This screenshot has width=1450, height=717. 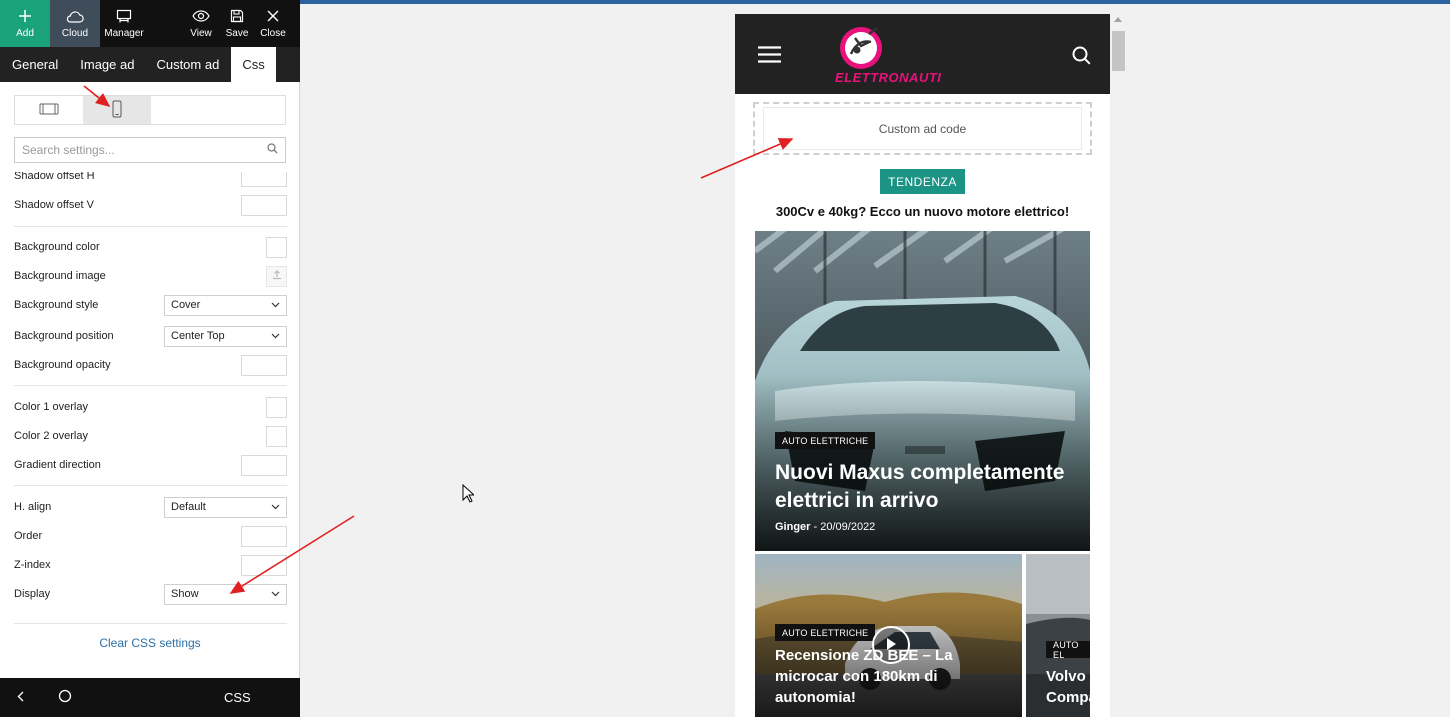 What do you see at coordinates (150, 565) in the screenshot?
I see `z-index-row: Z-index` at bounding box center [150, 565].